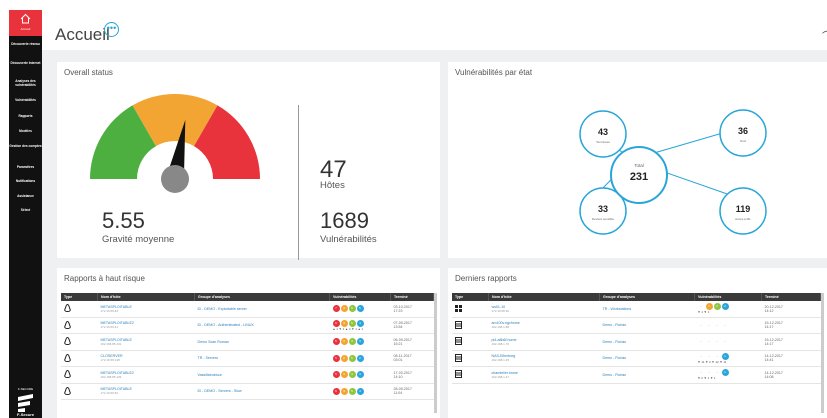 The image size is (827, 418). Describe the element at coordinates (743, 133) in the screenshot. I see `state-node-open: 36 Ouvt` at that location.